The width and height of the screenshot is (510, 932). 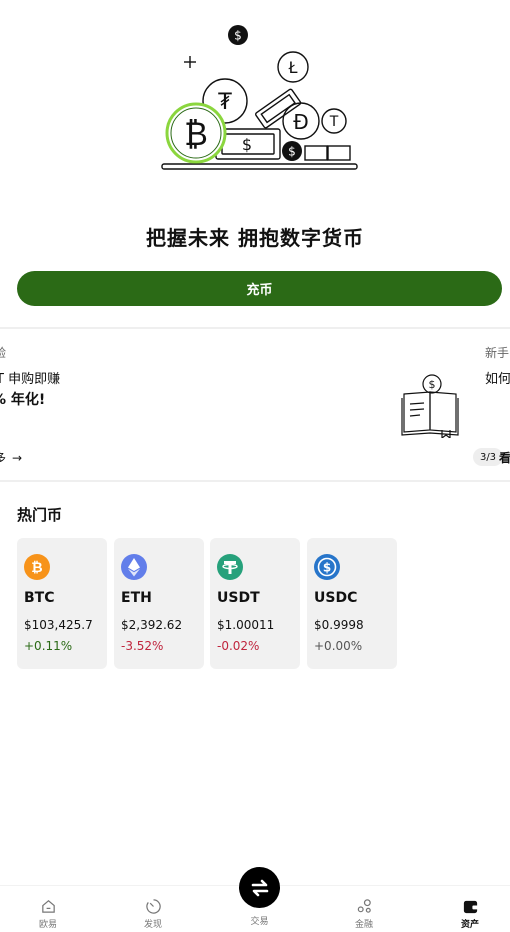 What do you see at coordinates (47, 925) in the screenshot?
I see `nav-label: 欧易` at bounding box center [47, 925].